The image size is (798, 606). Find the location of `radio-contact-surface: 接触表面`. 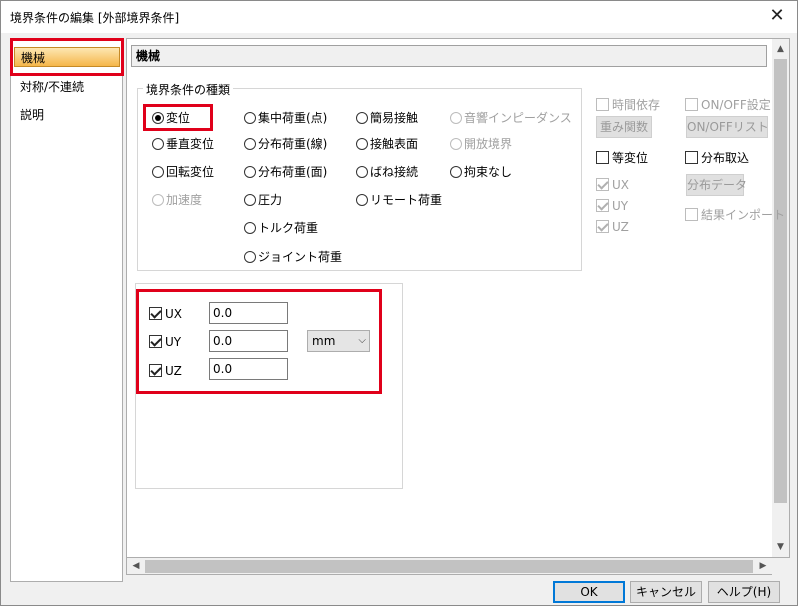

radio-contact-surface: 接触表面 is located at coordinates (387, 144).